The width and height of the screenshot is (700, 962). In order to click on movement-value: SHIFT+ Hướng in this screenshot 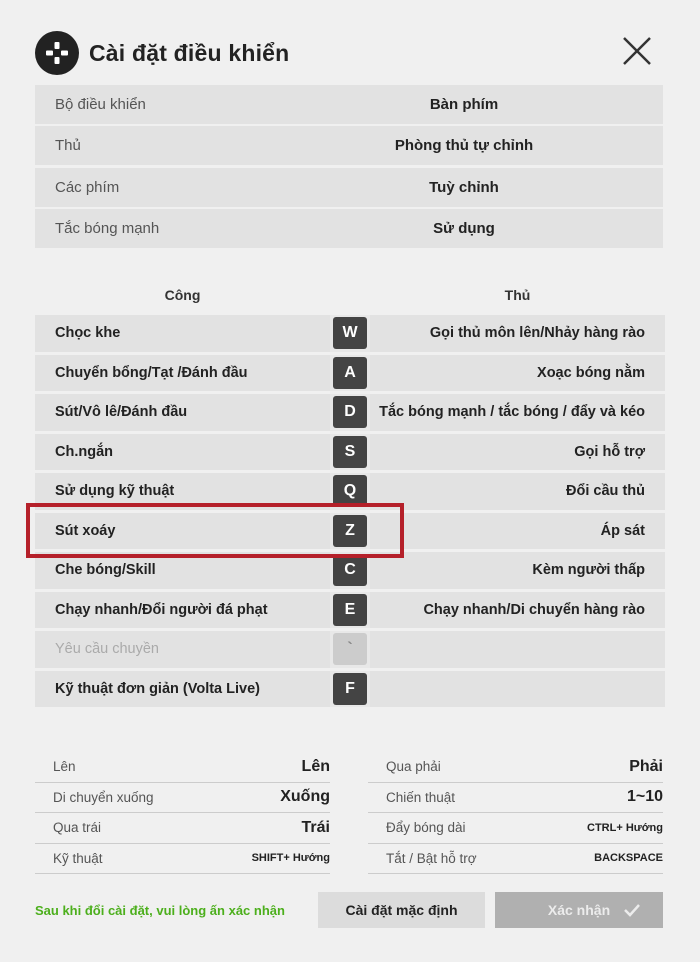, I will do `click(290, 858)`.